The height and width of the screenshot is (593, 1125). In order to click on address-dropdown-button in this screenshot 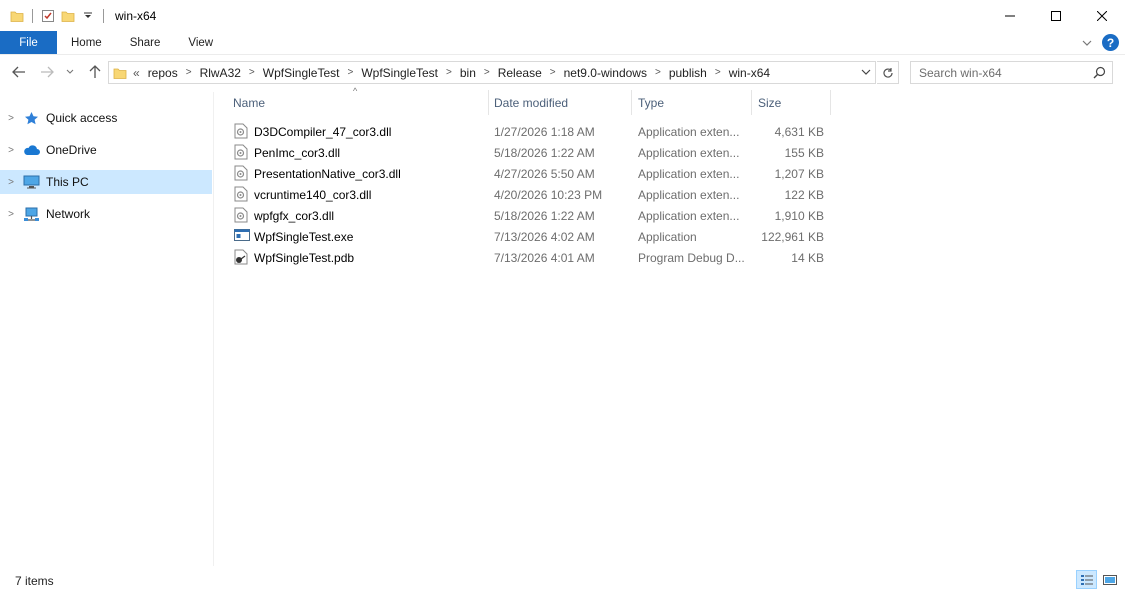, I will do `click(866, 72)`.